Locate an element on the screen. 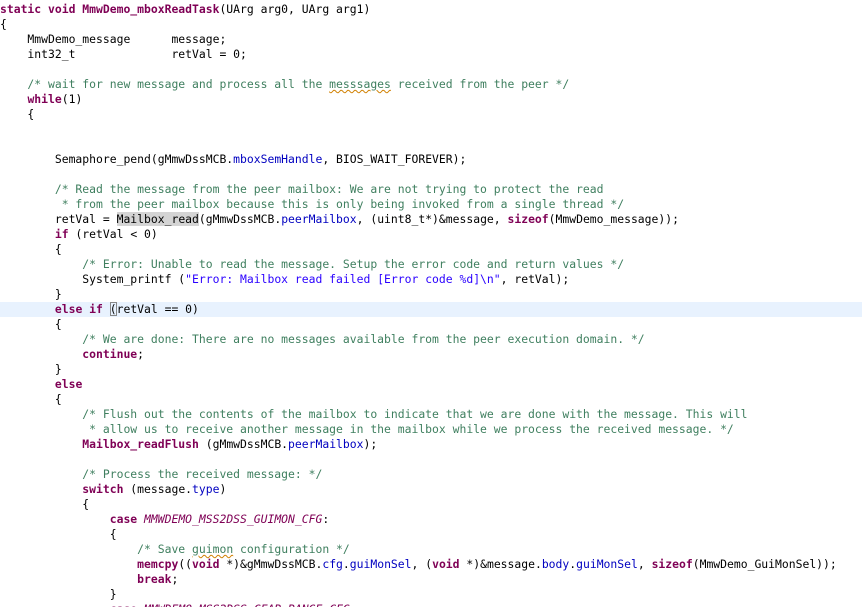 This screenshot has height=607, width=862. code-token: break is located at coordinates (154, 579).